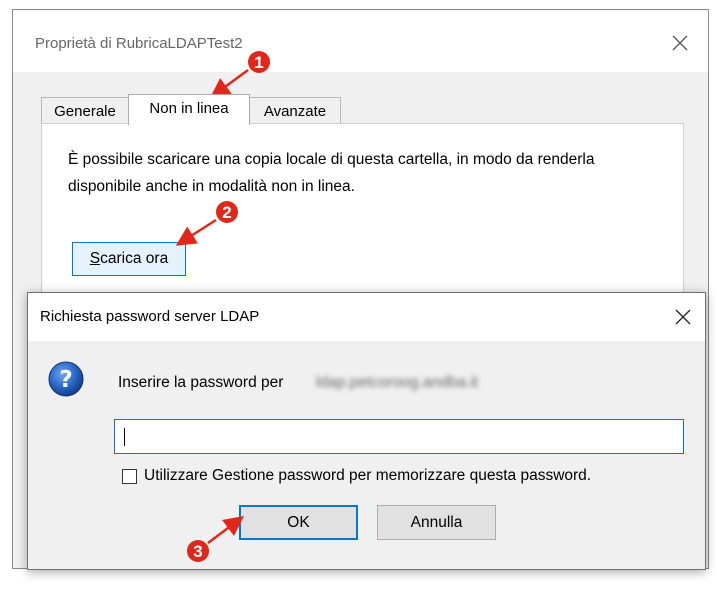 This screenshot has width=721, height=590. I want to click on password-prompt: Inserire la password per, so click(201, 382).